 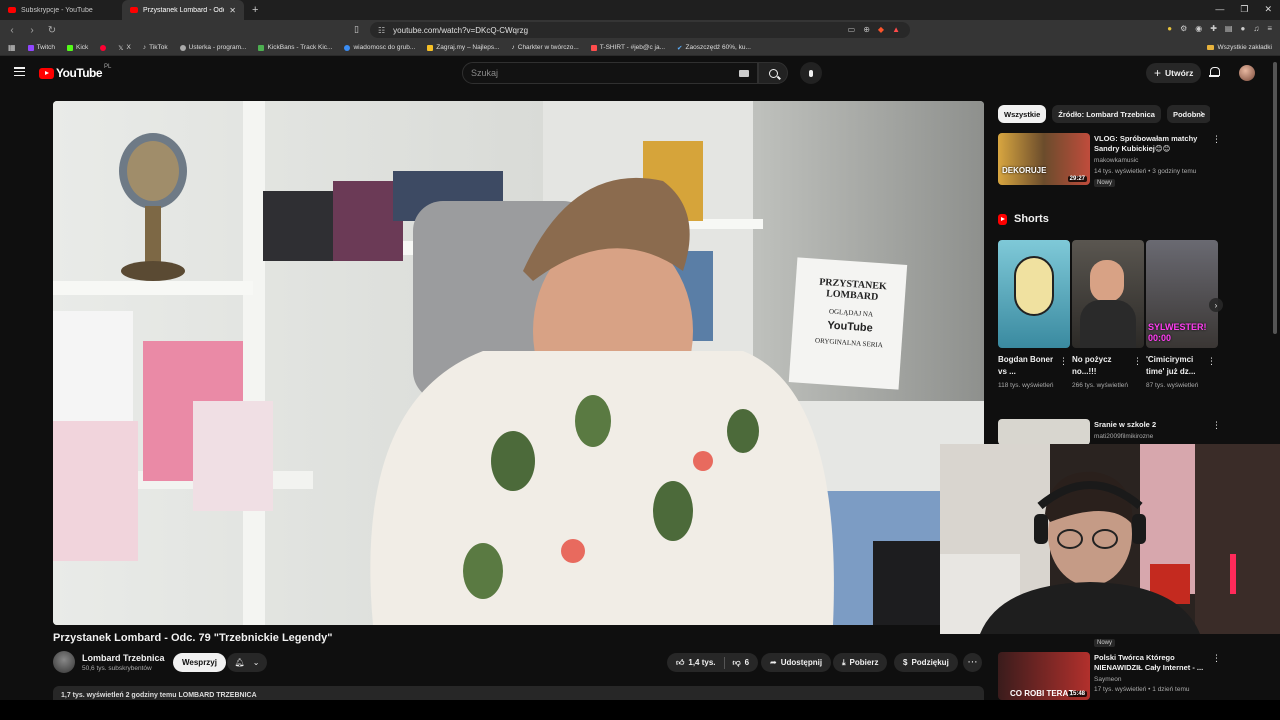 What do you see at coordinates (744, 73) in the screenshot?
I see `keyboard-icon` at bounding box center [744, 73].